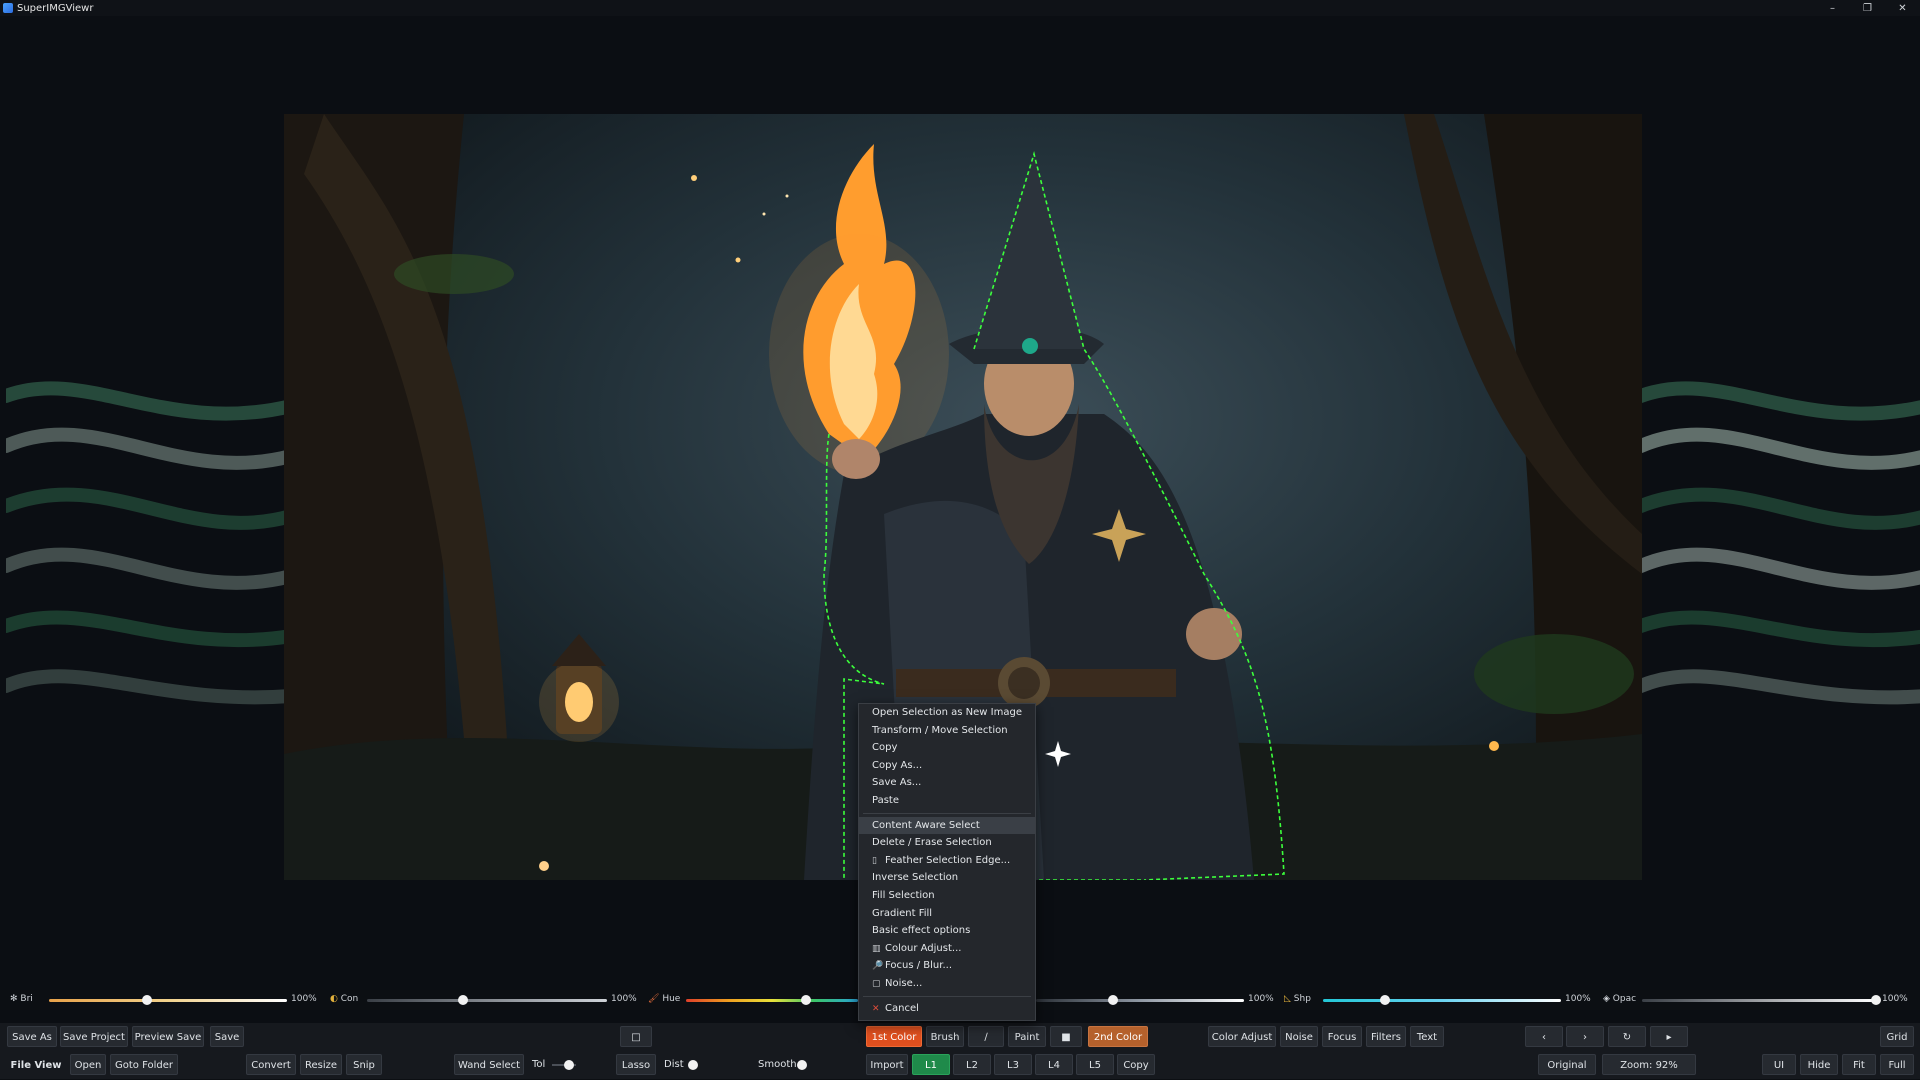 This screenshot has width=1920, height=1080. Describe the element at coordinates (947, 914) in the screenshot. I see `menu-gradient-fill: Gradient Fill` at that location.